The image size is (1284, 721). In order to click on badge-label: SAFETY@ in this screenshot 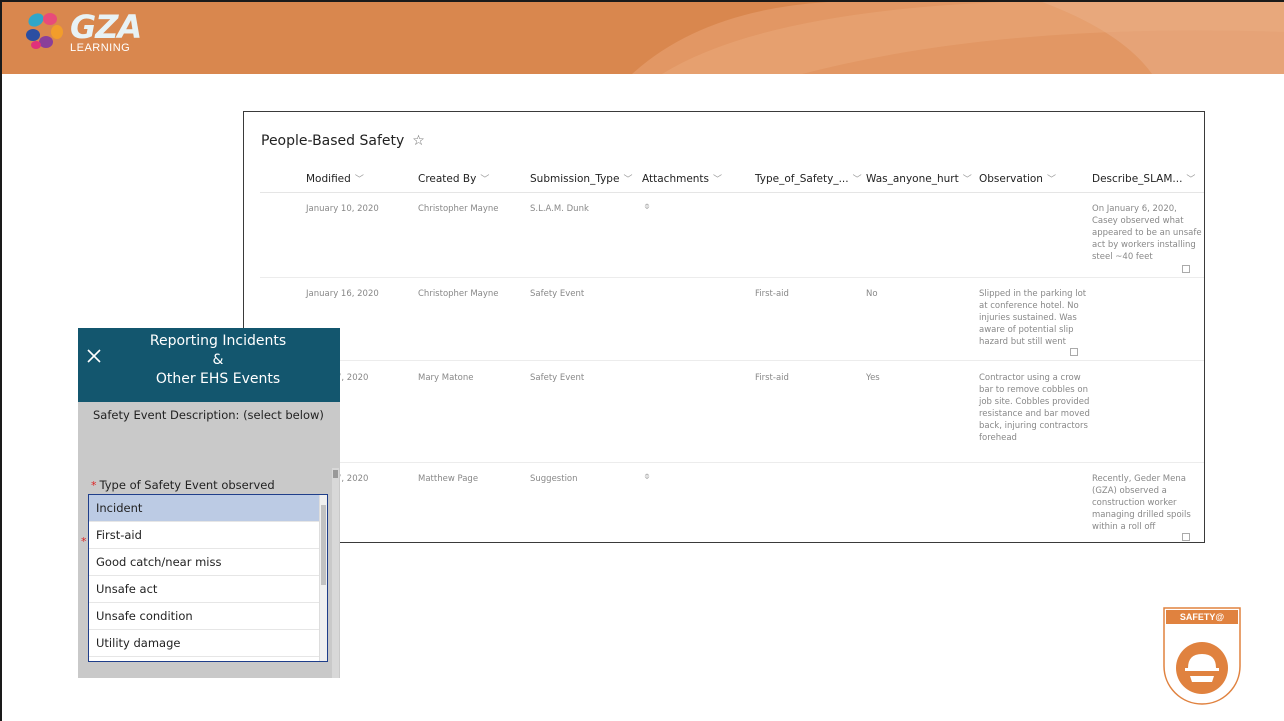, I will do `click(1202, 617)`.